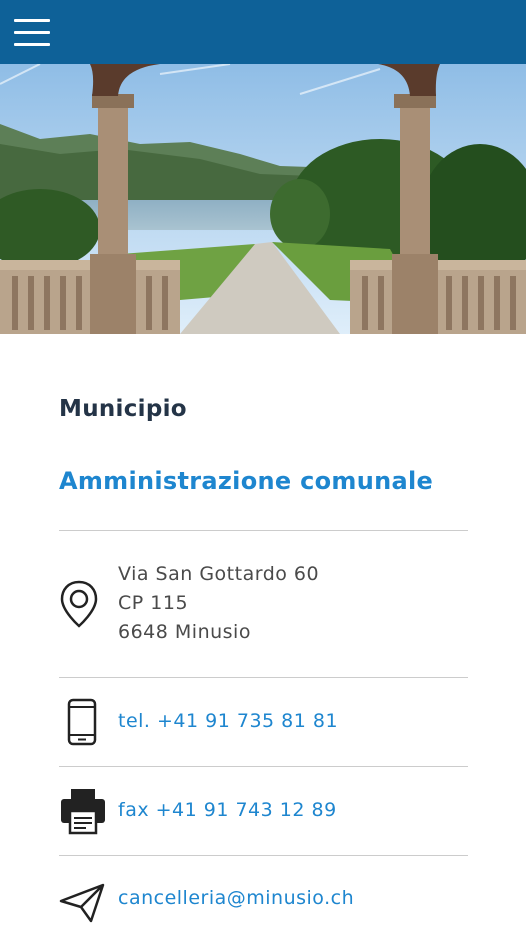 The image size is (526, 927). What do you see at coordinates (218, 603) in the screenshot?
I see `address-block: Via San Gottardo 60 CP 115 6648 Minusio` at bounding box center [218, 603].